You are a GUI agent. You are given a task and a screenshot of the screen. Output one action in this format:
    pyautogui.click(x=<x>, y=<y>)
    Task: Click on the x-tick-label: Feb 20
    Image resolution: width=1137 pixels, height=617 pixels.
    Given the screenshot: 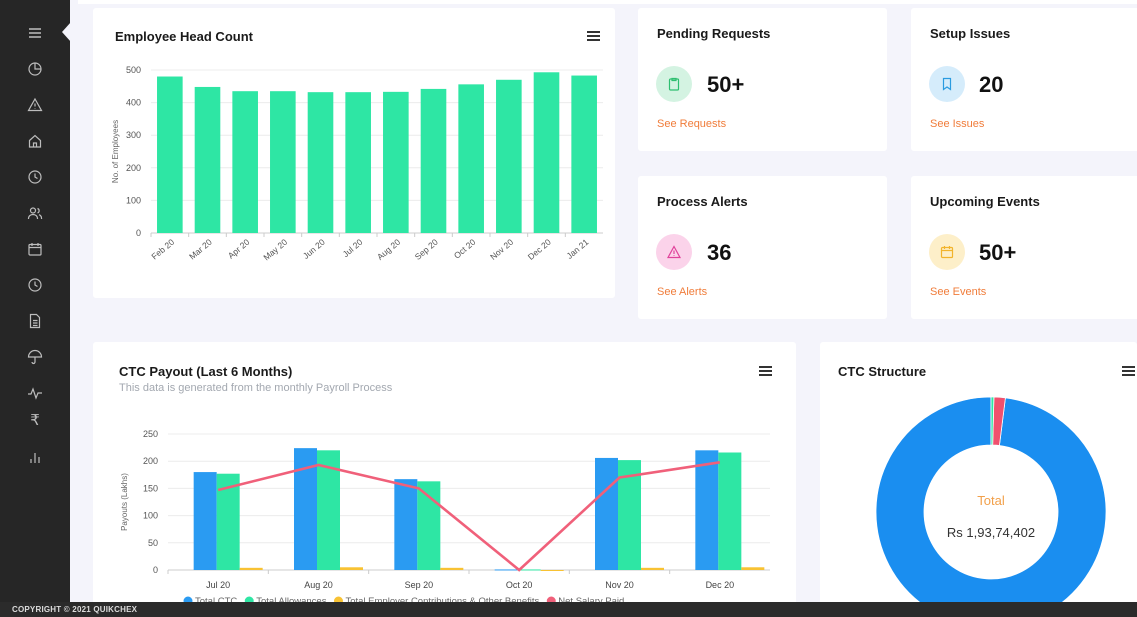 What is the action you would take?
    pyautogui.click(x=162, y=249)
    